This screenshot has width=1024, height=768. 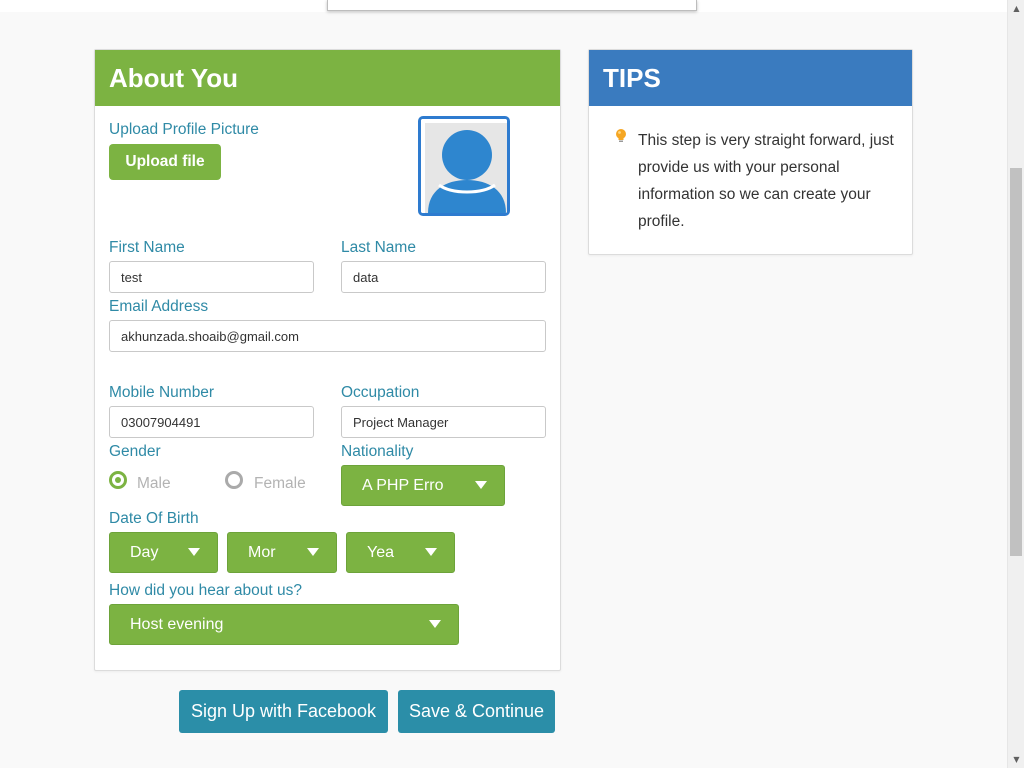 What do you see at coordinates (621, 138) in the screenshot?
I see `lightbulb-icon` at bounding box center [621, 138].